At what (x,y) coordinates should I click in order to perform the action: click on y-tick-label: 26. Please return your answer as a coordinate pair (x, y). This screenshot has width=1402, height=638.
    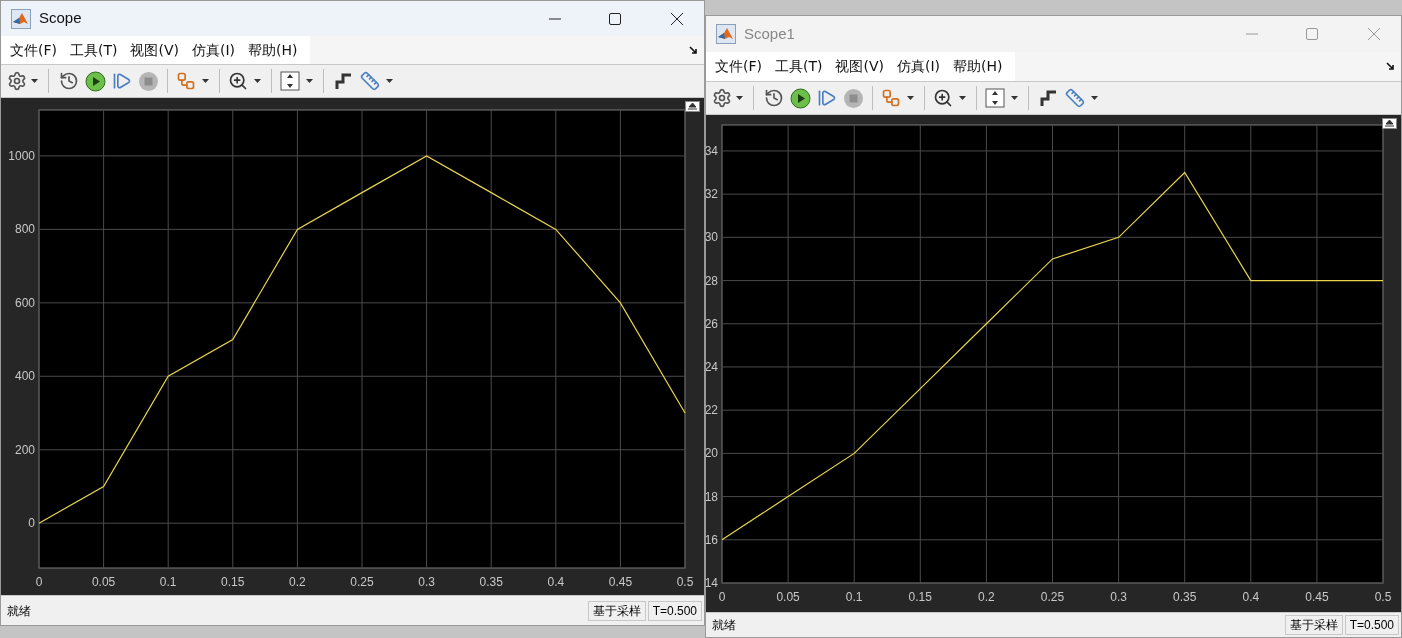
    Looking at the image, I should click on (712, 323).